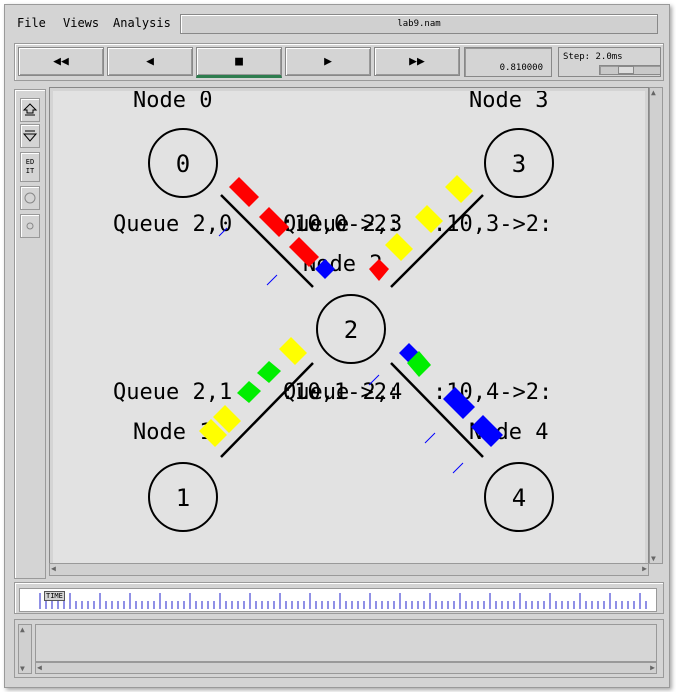 This screenshot has height=692, width=676. I want to click on node-2: 2, so click(351, 329).